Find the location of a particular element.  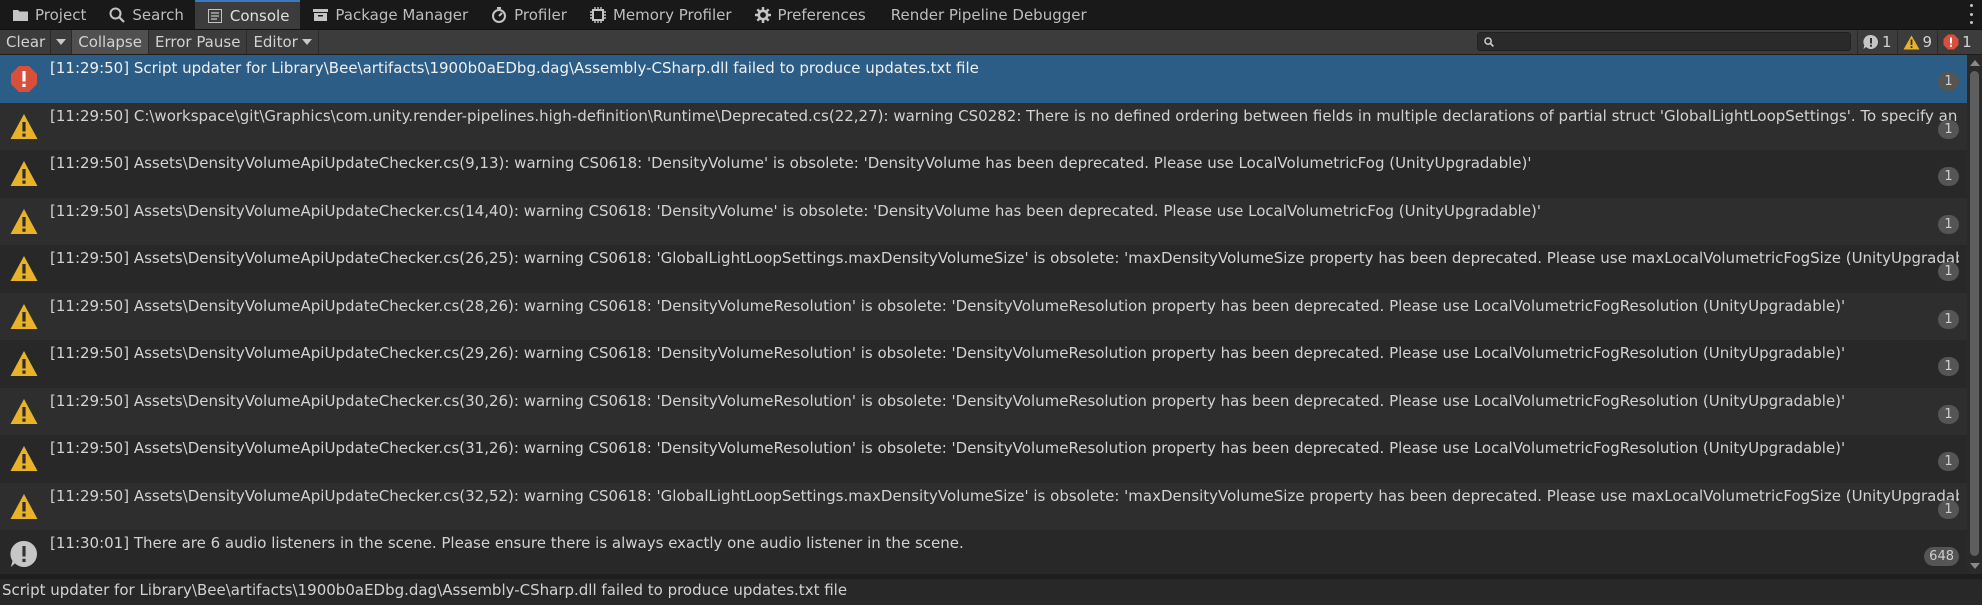

clear-button-label: Clear is located at coordinates (26, 42).